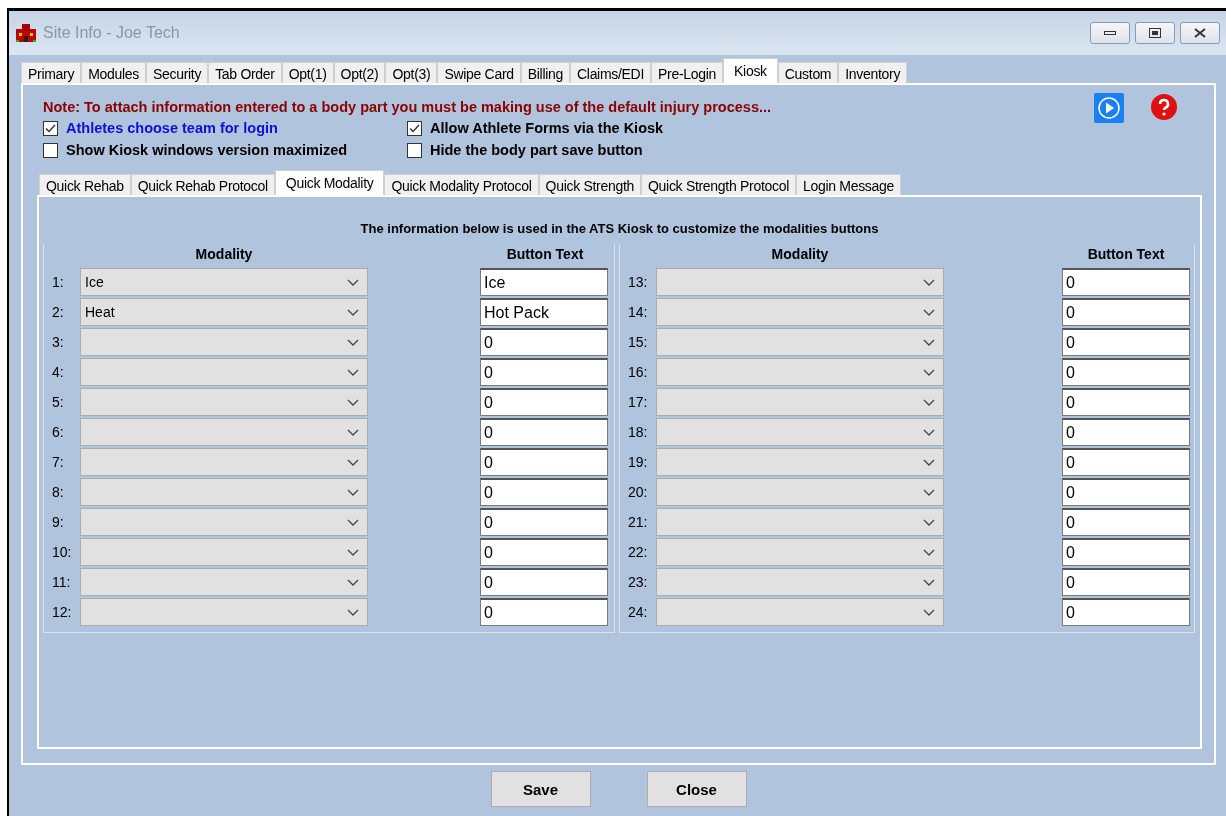 The width and height of the screenshot is (1226, 816). I want to click on tab: Security, so click(177, 72).